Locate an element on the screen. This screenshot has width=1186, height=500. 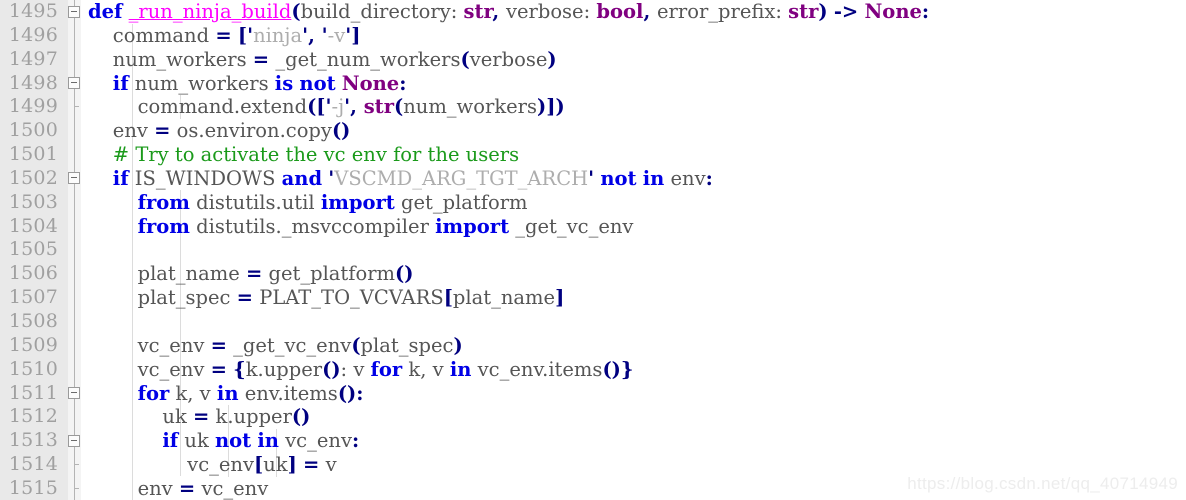
code-text: plat_name = get_platform() is located at coordinates (251, 274).